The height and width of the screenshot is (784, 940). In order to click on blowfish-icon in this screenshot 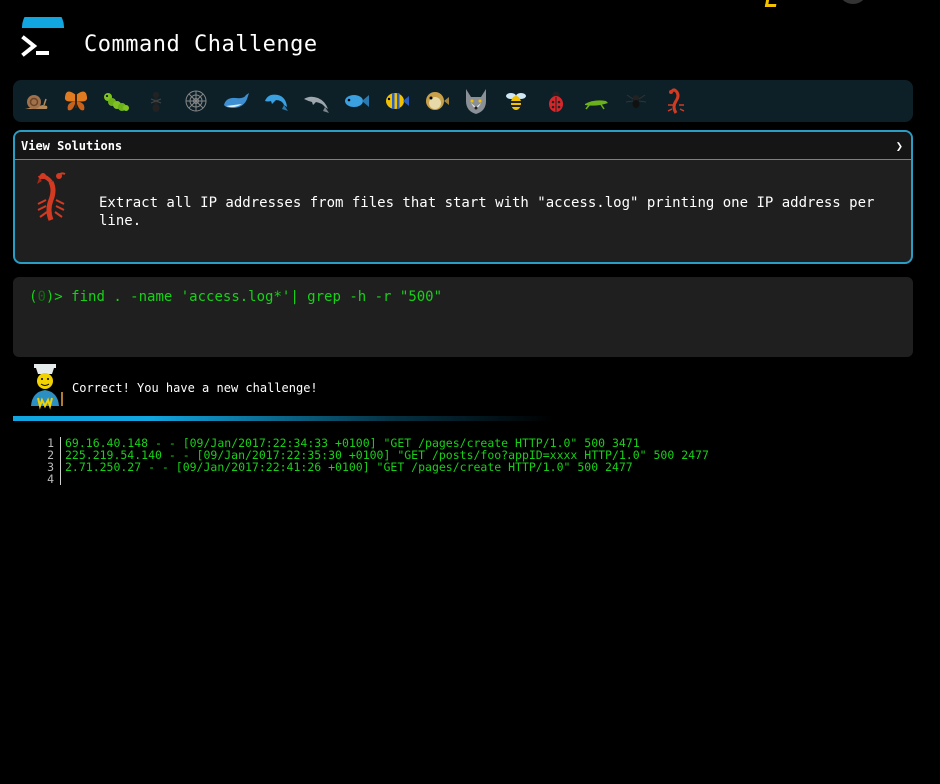, I will do `click(436, 101)`.